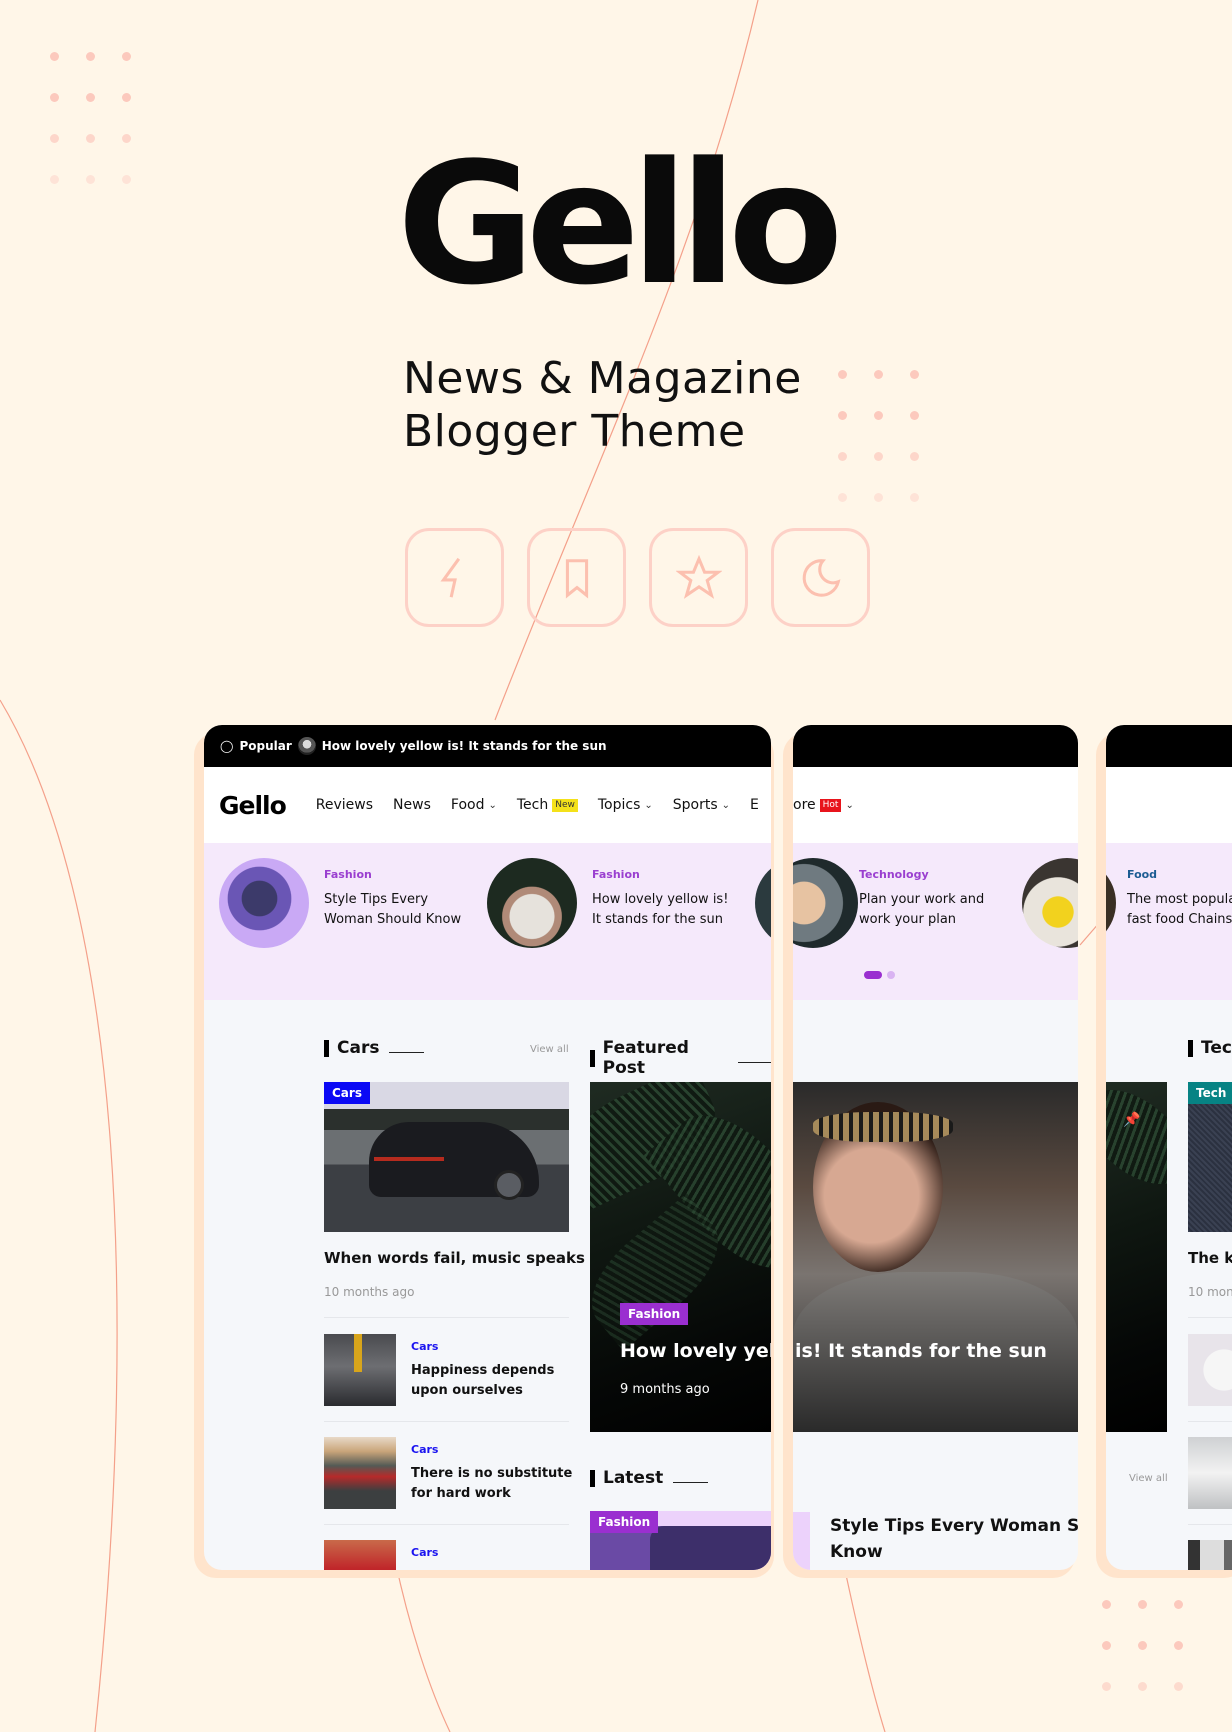  I want to click on latest-title-line2: Know, so click(856, 1552).